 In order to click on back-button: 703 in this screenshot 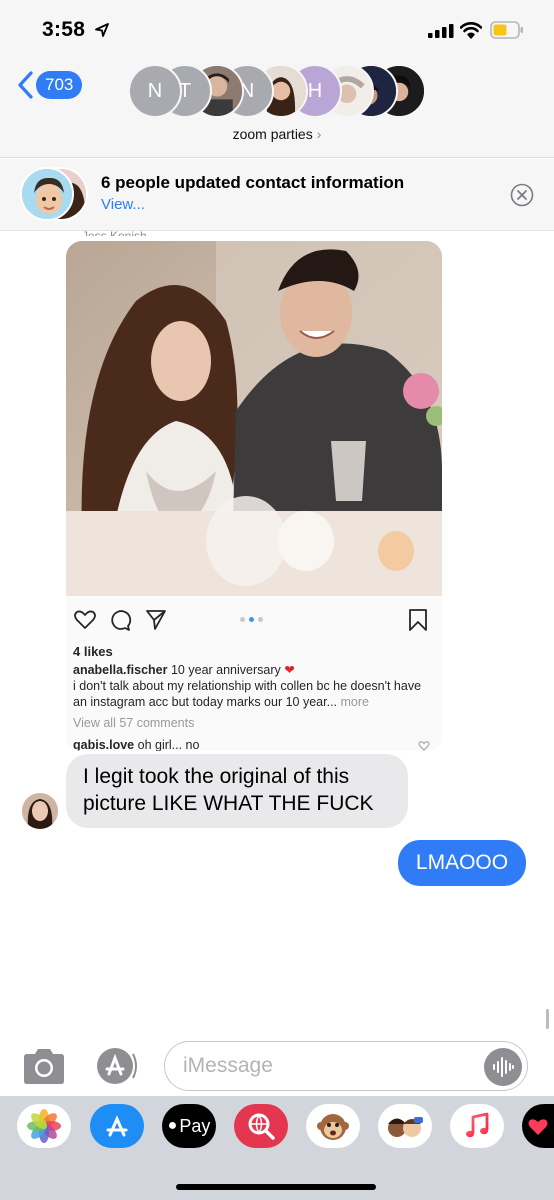, I will do `click(49, 85)`.